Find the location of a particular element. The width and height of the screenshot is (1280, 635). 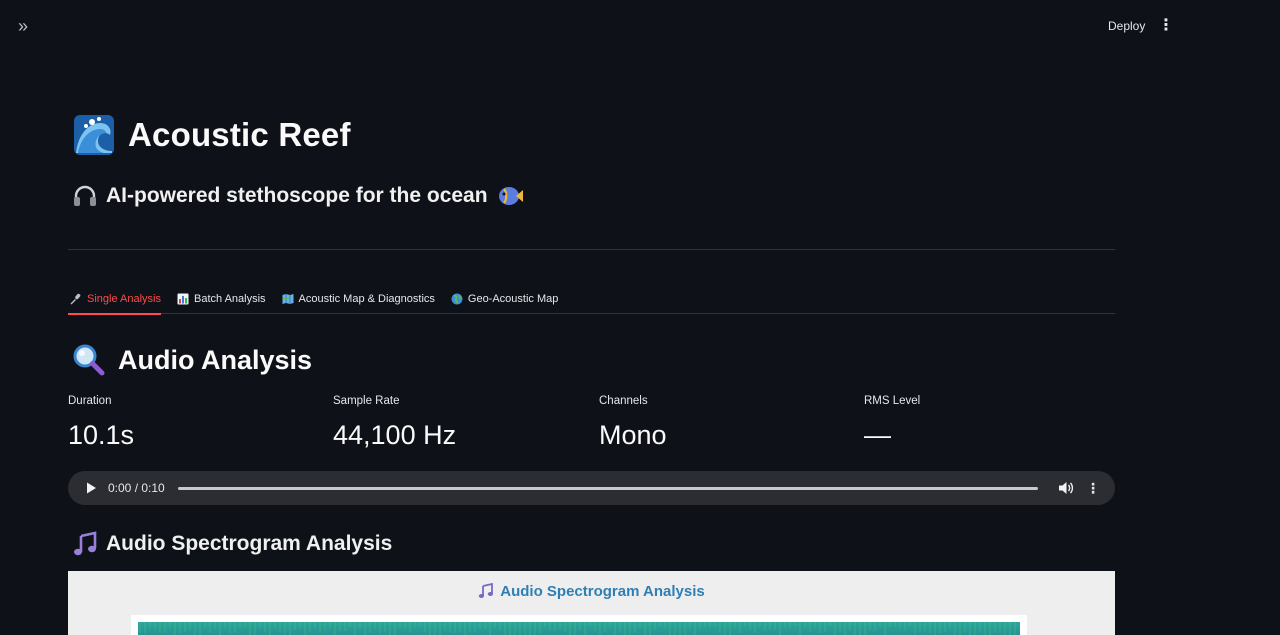

tab-single-analysis: Single Analysis is located at coordinates (114, 299).